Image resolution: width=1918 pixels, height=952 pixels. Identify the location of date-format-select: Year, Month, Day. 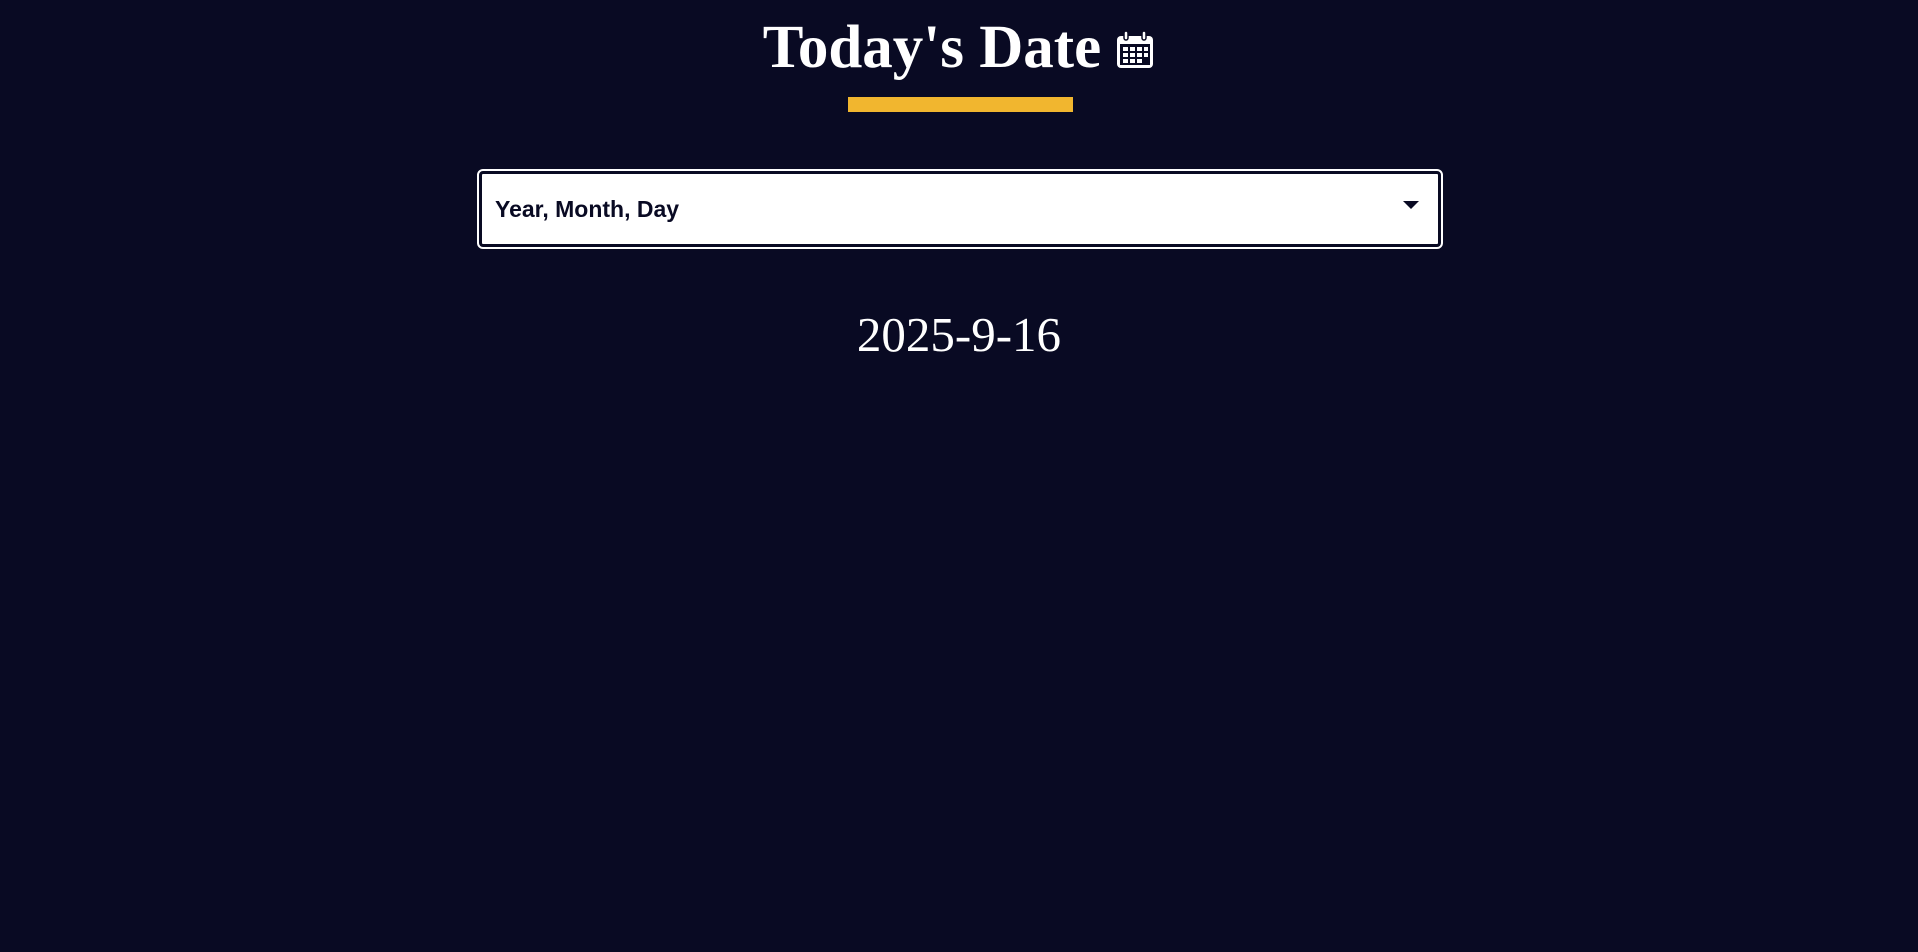
(960, 209).